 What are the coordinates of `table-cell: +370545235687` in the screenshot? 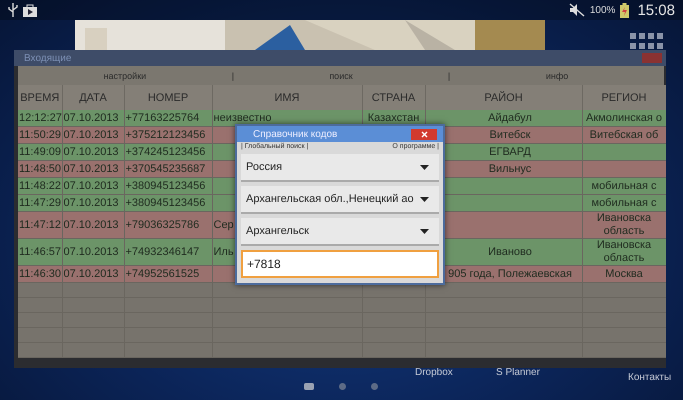 It's located at (166, 168).